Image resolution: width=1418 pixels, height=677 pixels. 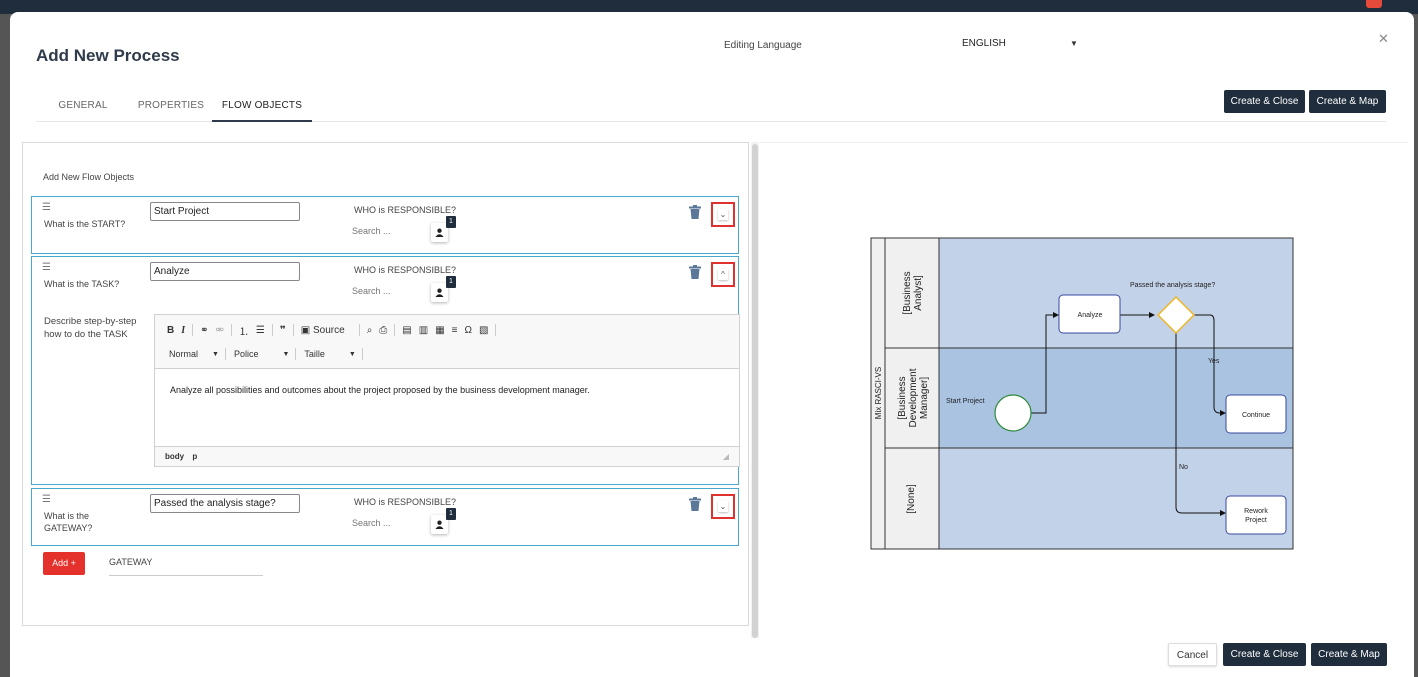 What do you see at coordinates (83, 108) in the screenshot?
I see `tab-general: GENERAL` at bounding box center [83, 108].